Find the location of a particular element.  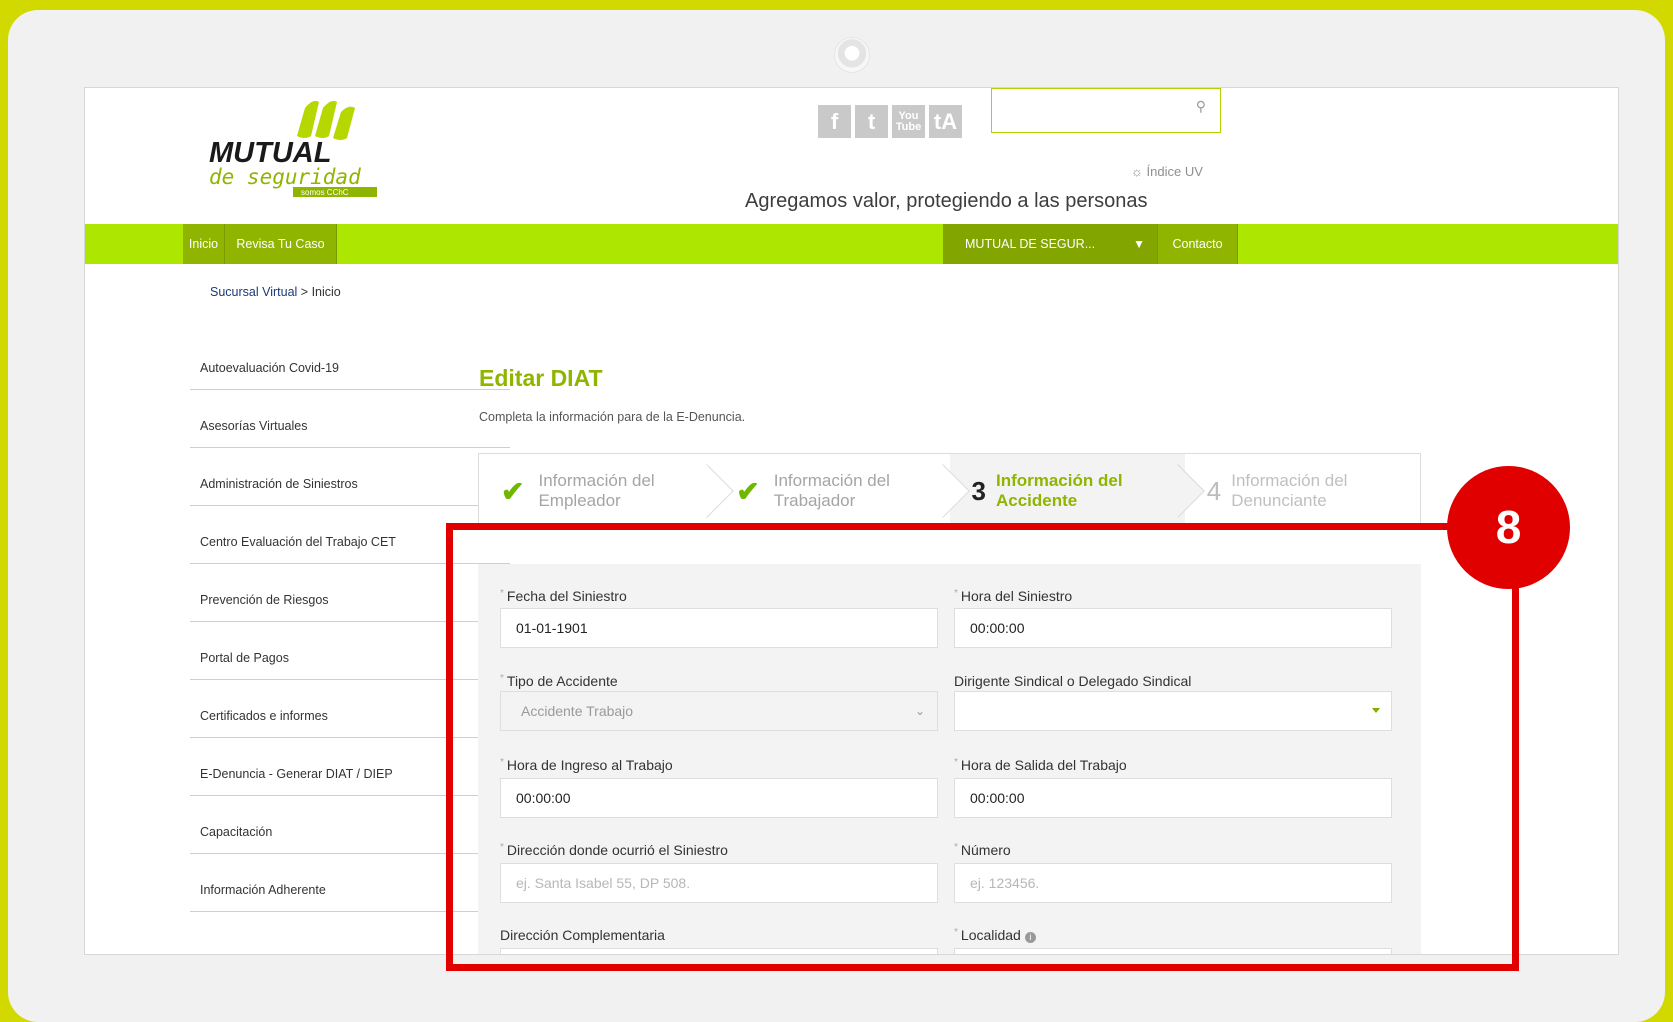

step-label: Información del Denunciante is located at coordinates (1289, 490).